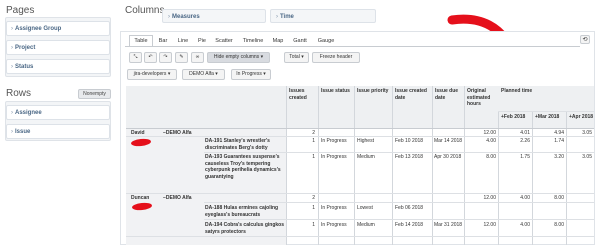 Image resolution: width=600 pixels, height=249 pixels. Describe the element at coordinates (525, 157) in the screenshot. I see `cell-feb: 1.75` at that location.